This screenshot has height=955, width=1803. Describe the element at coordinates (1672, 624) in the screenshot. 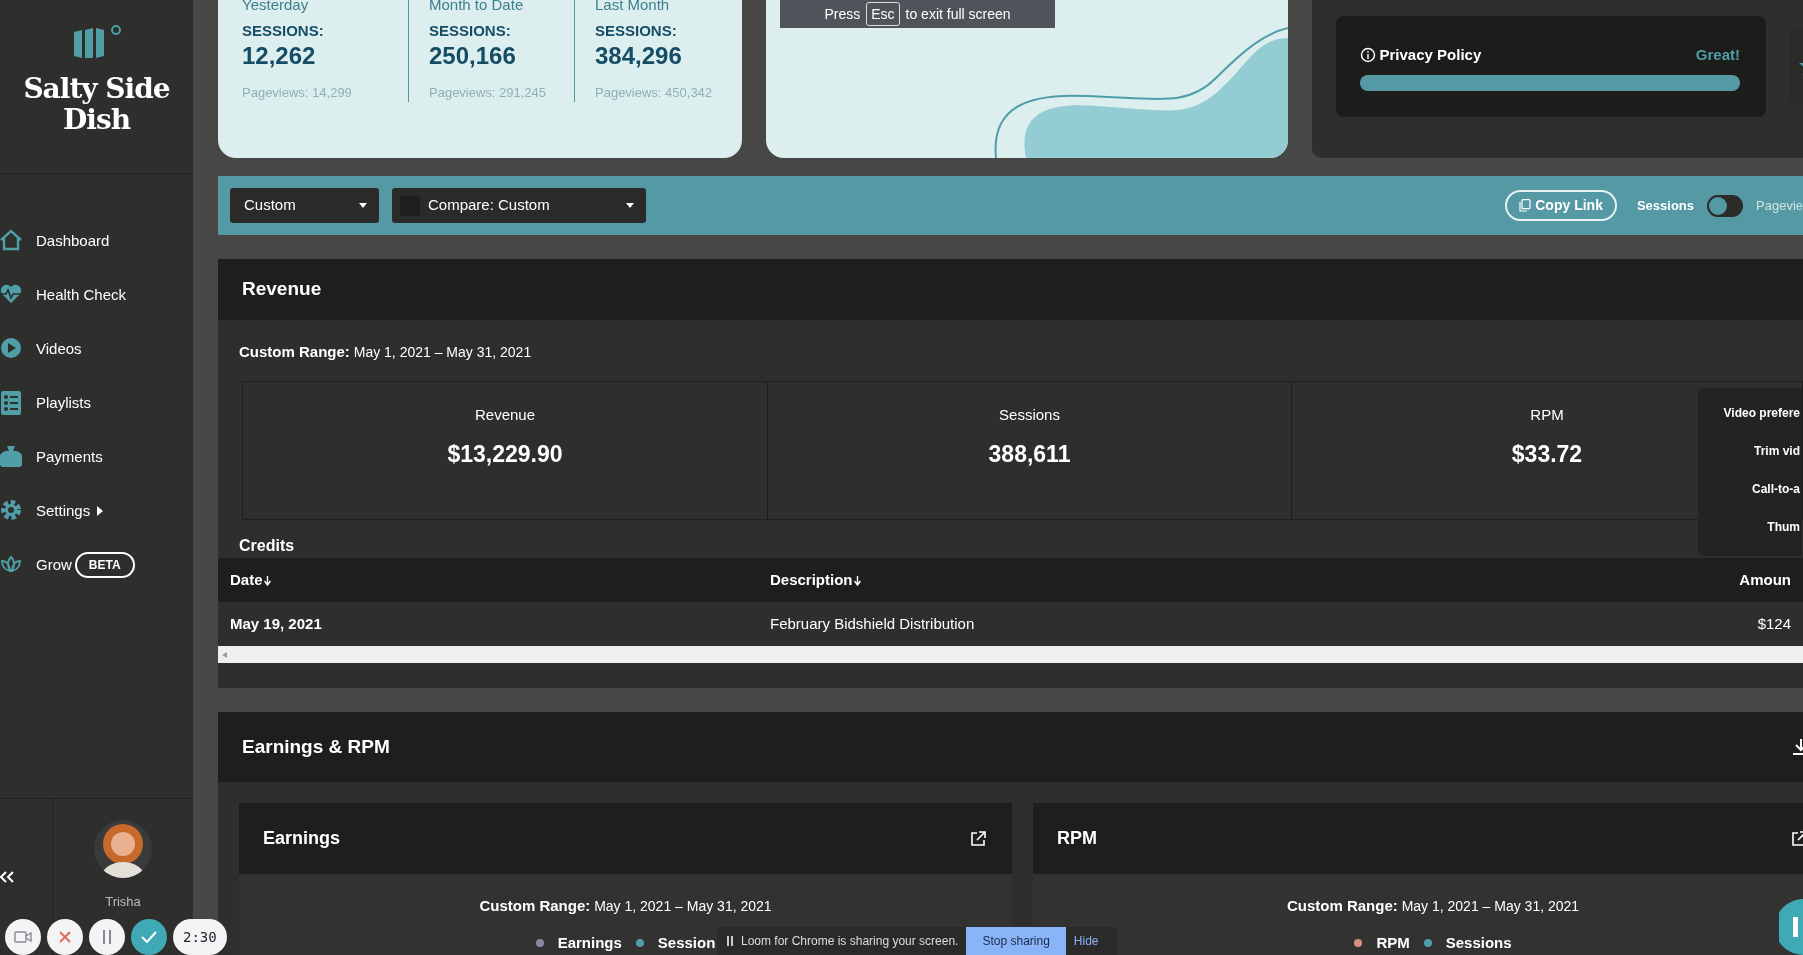

I see `table-cell: $124` at that location.